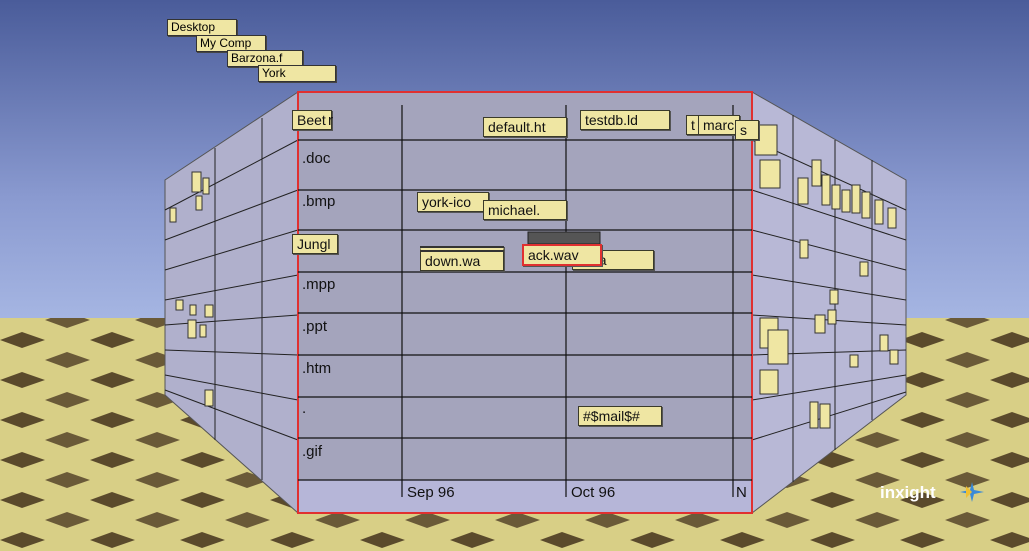 Image resolution: width=1029 pixels, height=551 pixels. Describe the element at coordinates (453, 202) in the screenshot. I see `file-york-ico: york-ico` at that location.